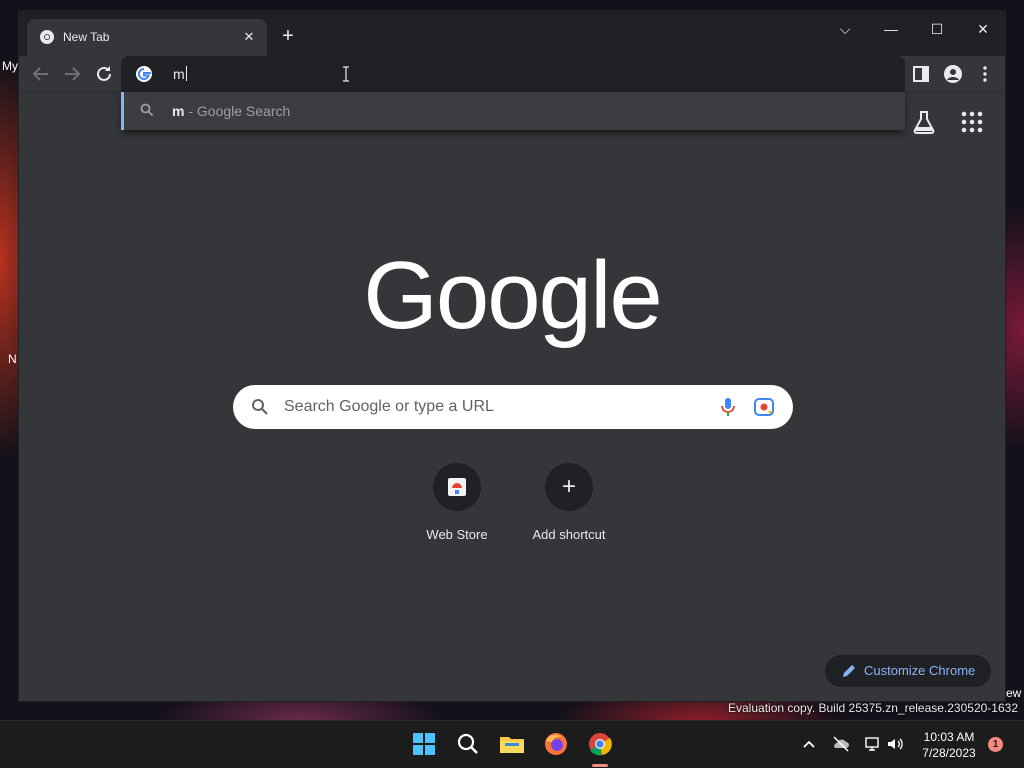  I want to click on customize-chrome-button: Customize Chrome, so click(908, 671).